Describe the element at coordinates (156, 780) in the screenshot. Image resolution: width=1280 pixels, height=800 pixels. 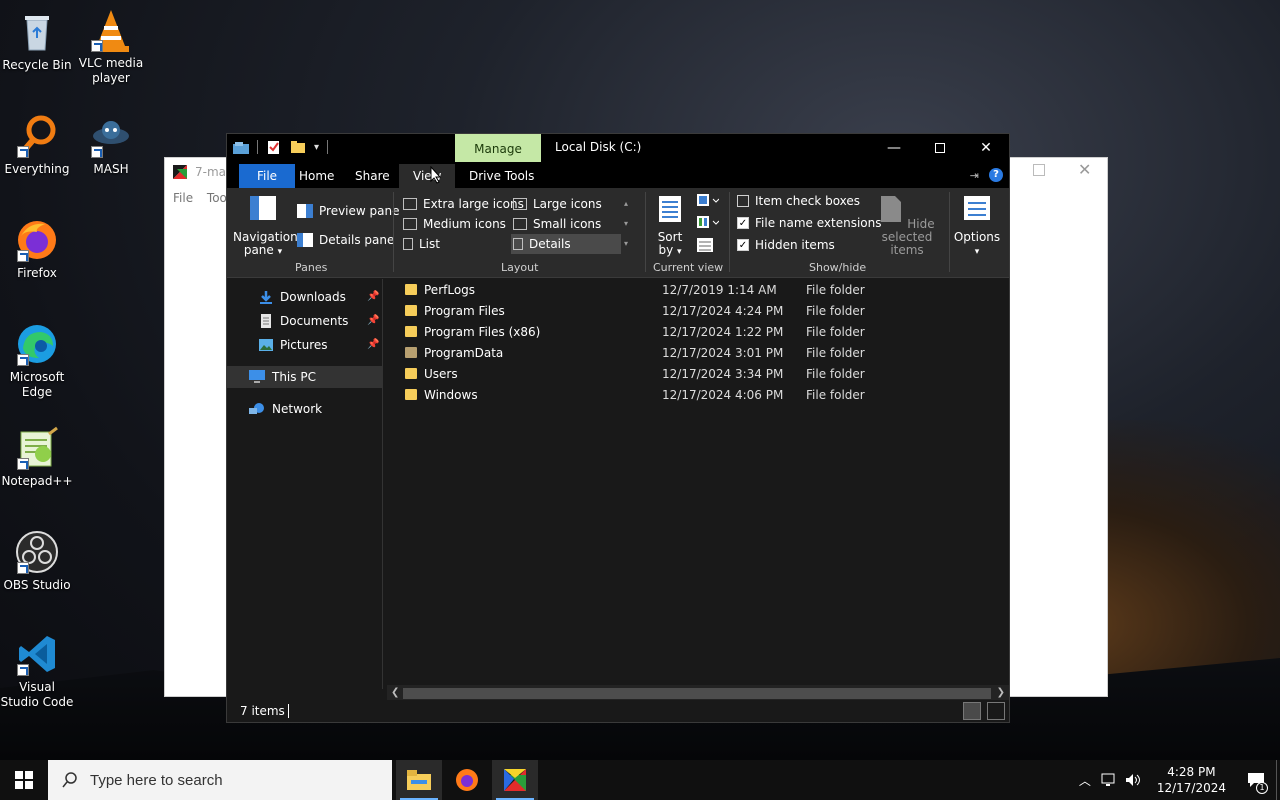
I see `search-placeholder: Type here to search` at that location.